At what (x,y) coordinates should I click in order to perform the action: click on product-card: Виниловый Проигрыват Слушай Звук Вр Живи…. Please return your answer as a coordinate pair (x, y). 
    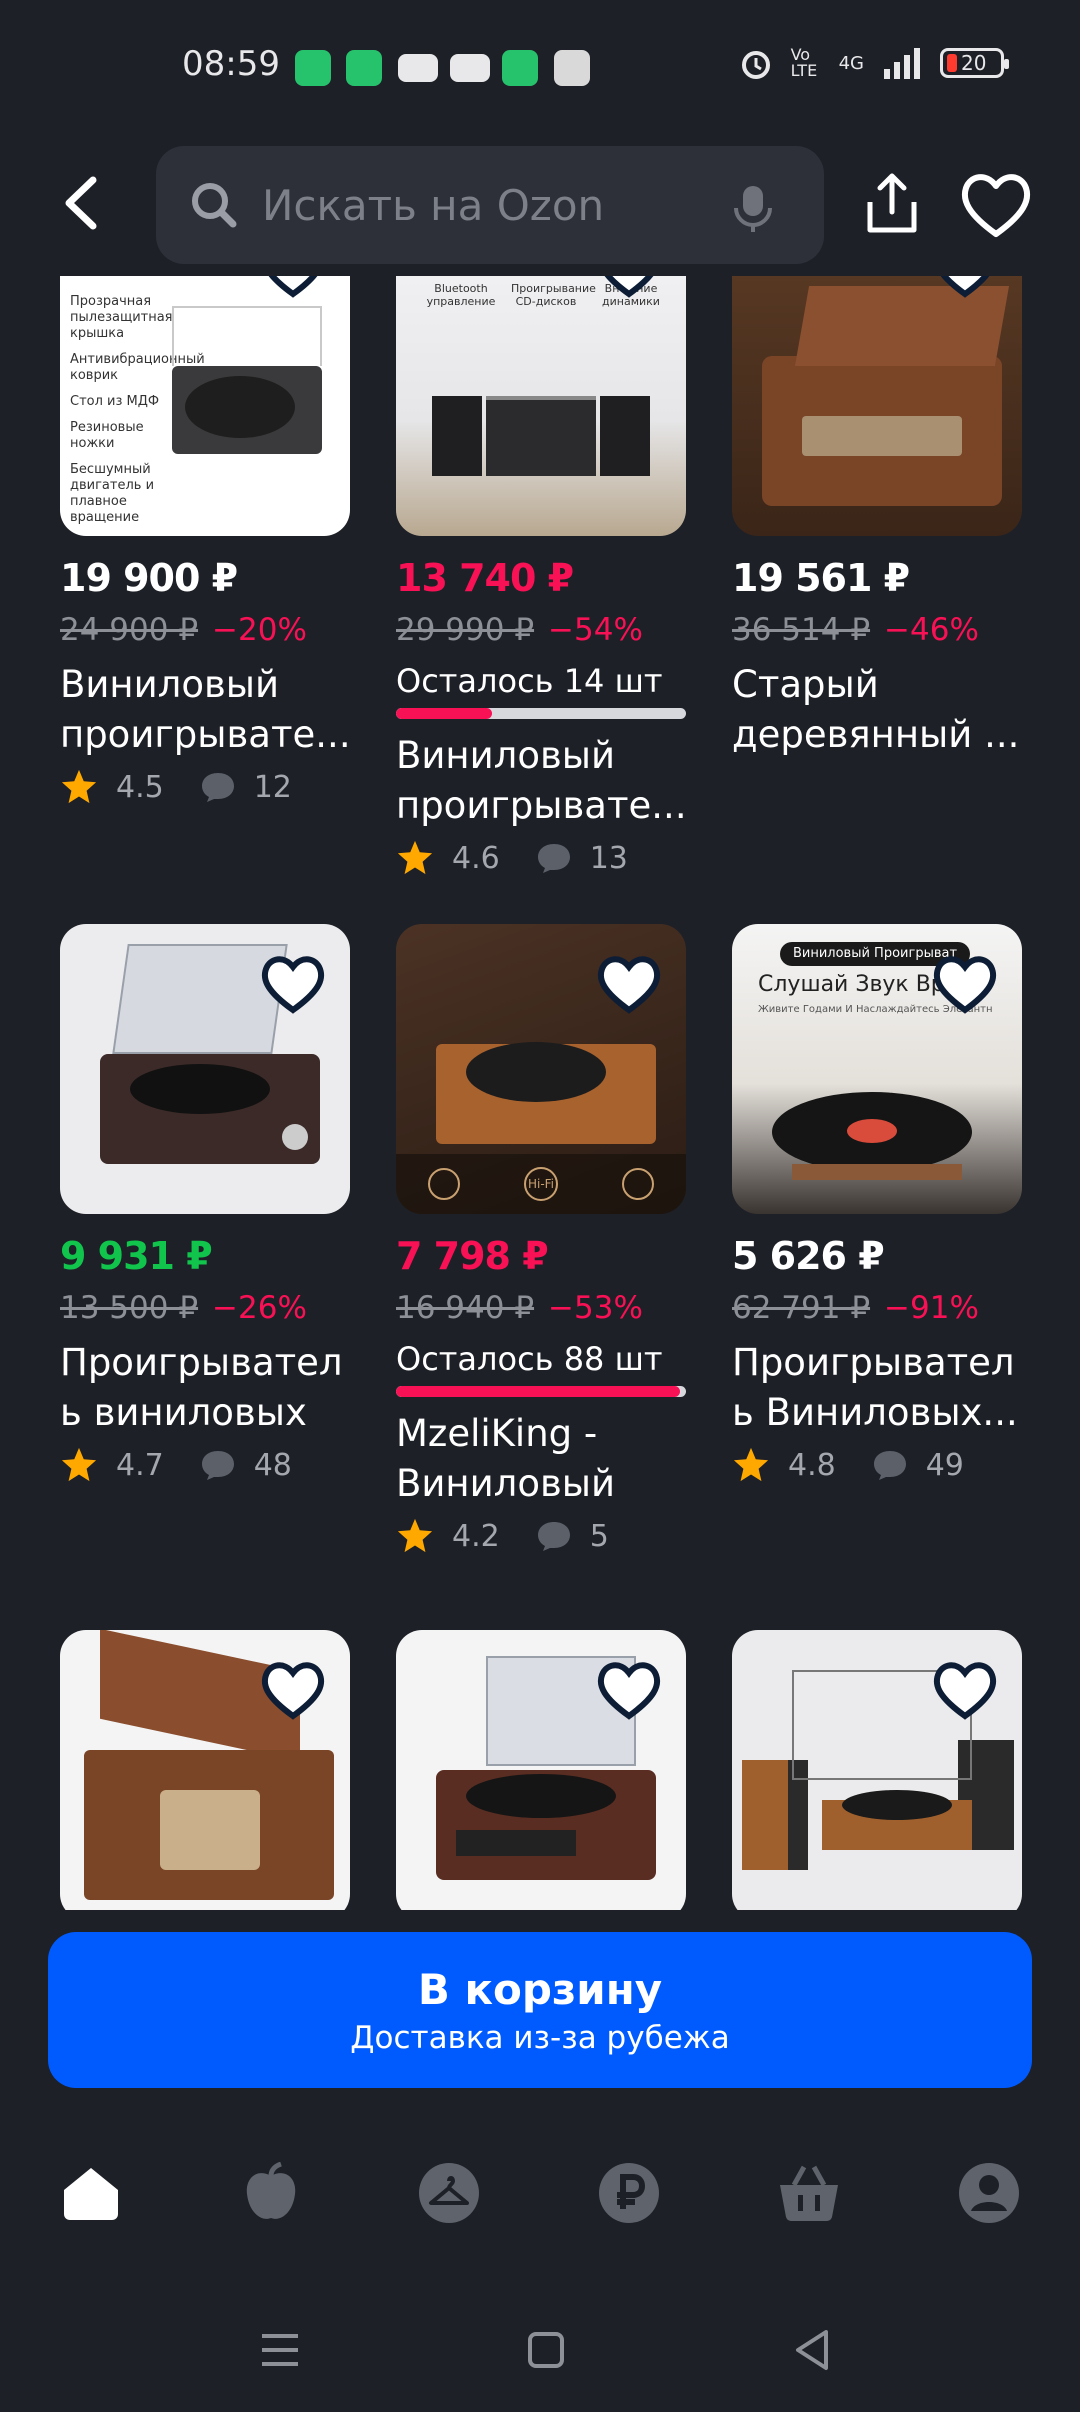
    Looking at the image, I should click on (877, 1204).